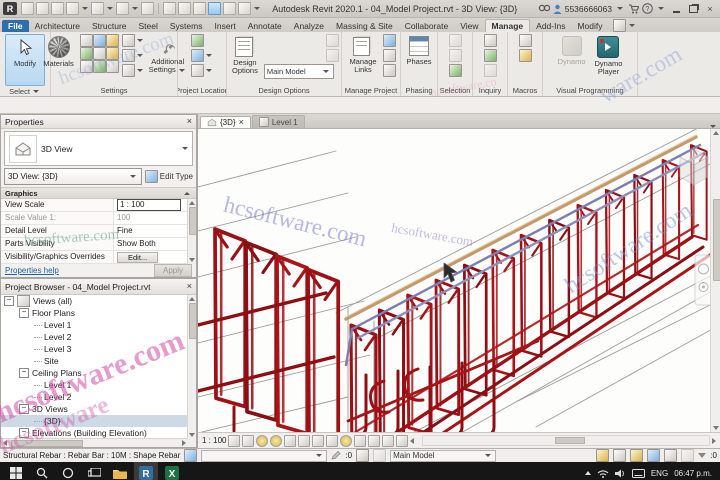 The height and width of the screenshot is (480, 720). I want to click on design-options-button: Design Options, so click(245, 55).